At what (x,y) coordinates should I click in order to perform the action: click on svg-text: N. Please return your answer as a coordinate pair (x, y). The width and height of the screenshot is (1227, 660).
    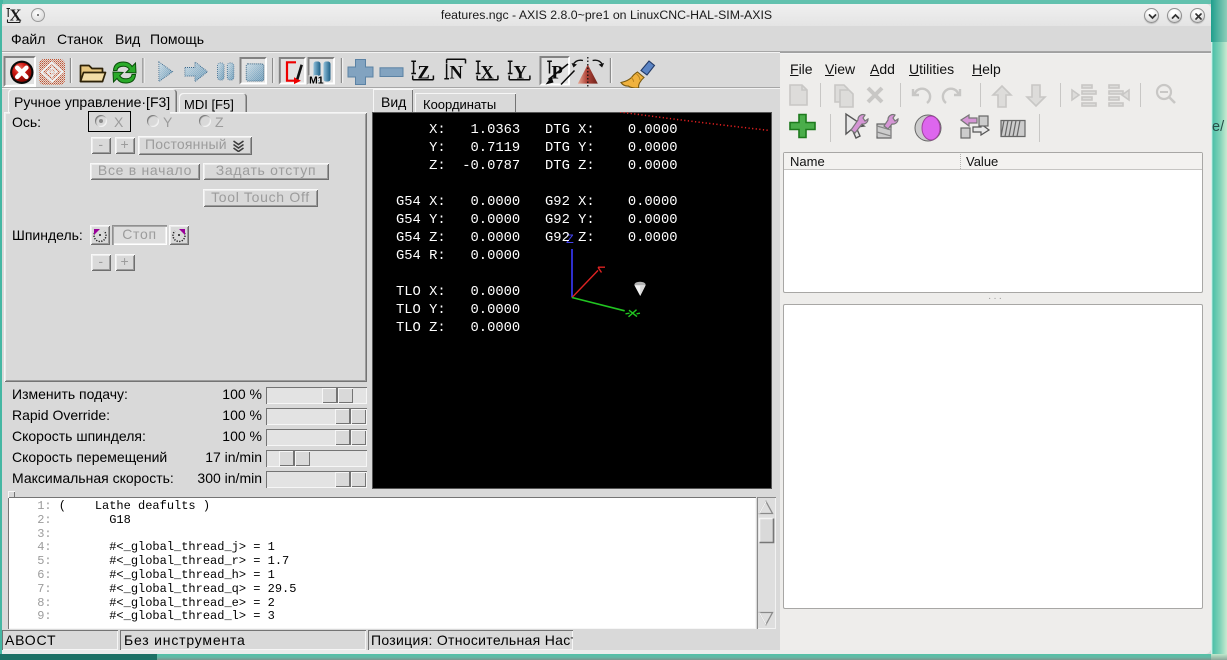
    Looking at the image, I should click on (457, 73).